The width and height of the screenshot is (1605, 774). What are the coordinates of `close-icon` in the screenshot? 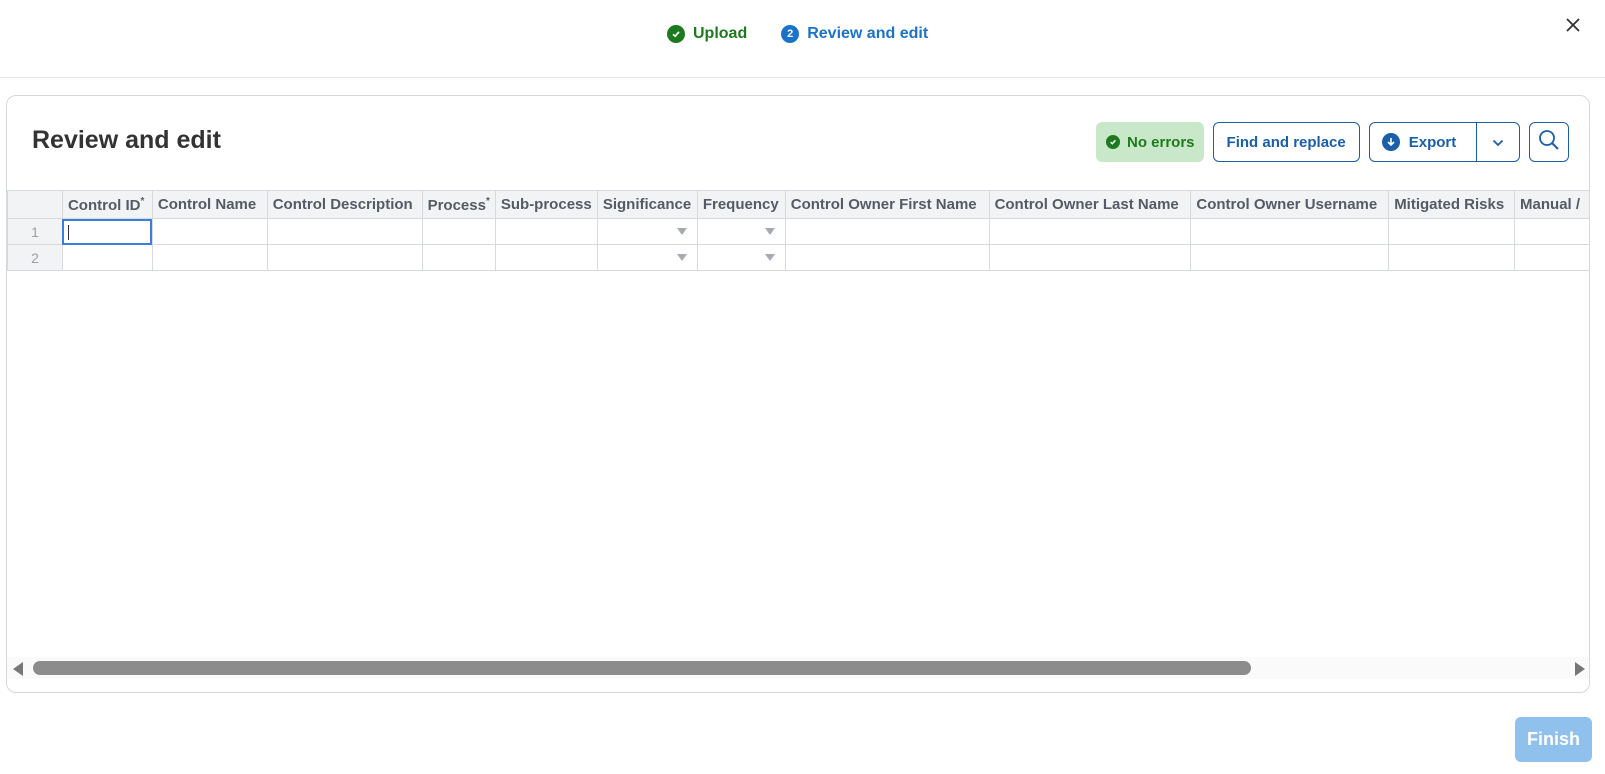 It's located at (1573, 27).